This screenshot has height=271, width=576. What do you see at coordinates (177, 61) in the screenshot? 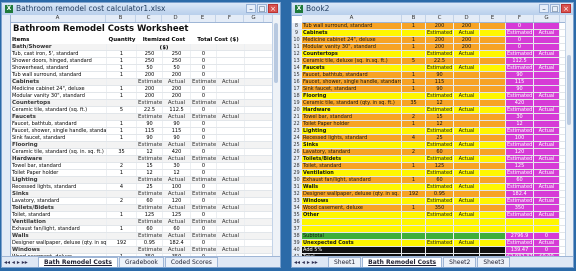
I see `cell-d: 250` at bounding box center [177, 61].